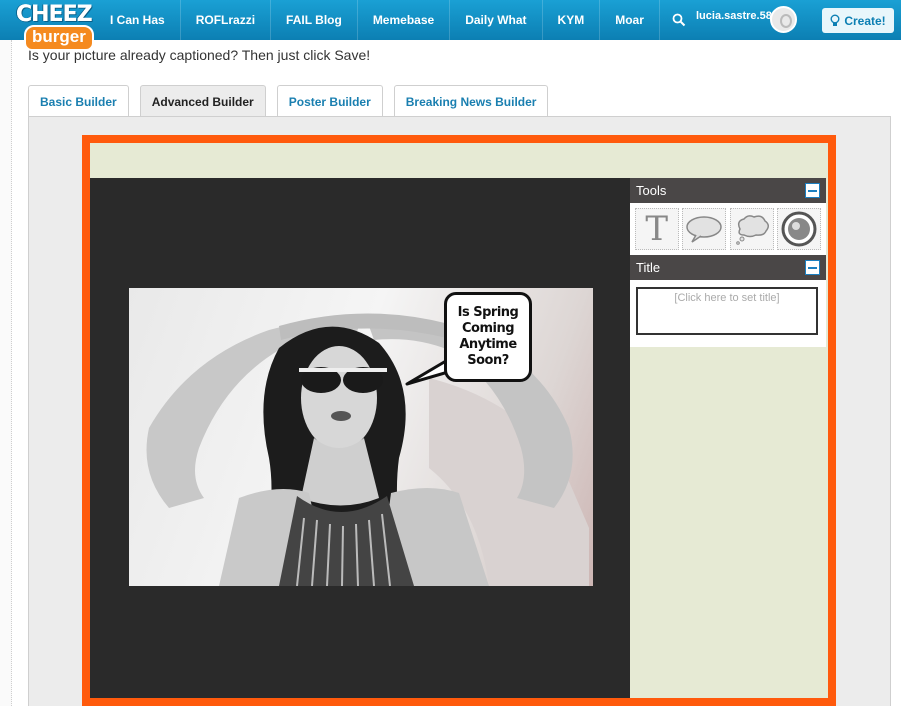 The image size is (901, 706). I want to click on text-tool-button: T, so click(656, 229).